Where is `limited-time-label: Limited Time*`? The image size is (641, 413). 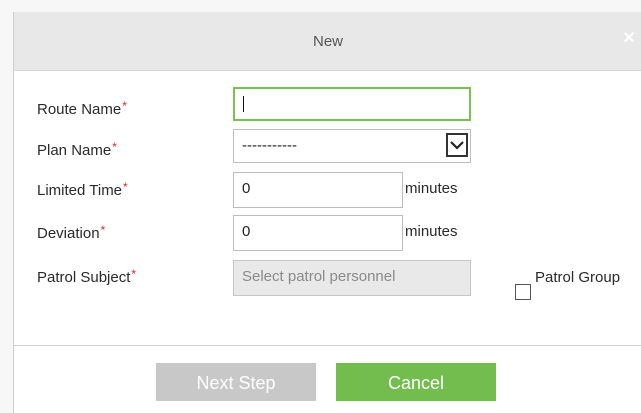
limited-time-label: Limited Time* is located at coordinates (82, 189).